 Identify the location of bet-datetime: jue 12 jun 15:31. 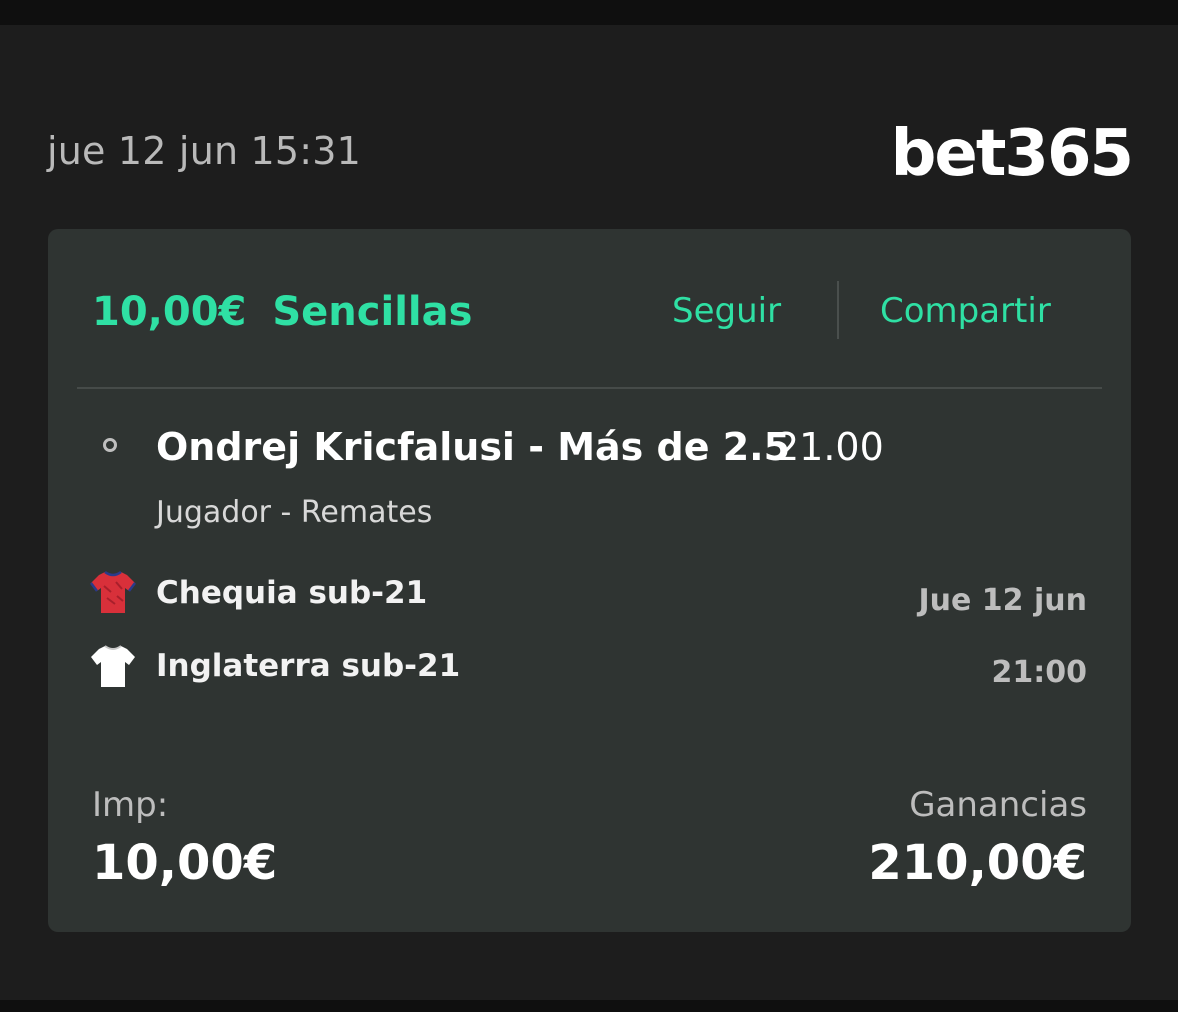
(204, 151).